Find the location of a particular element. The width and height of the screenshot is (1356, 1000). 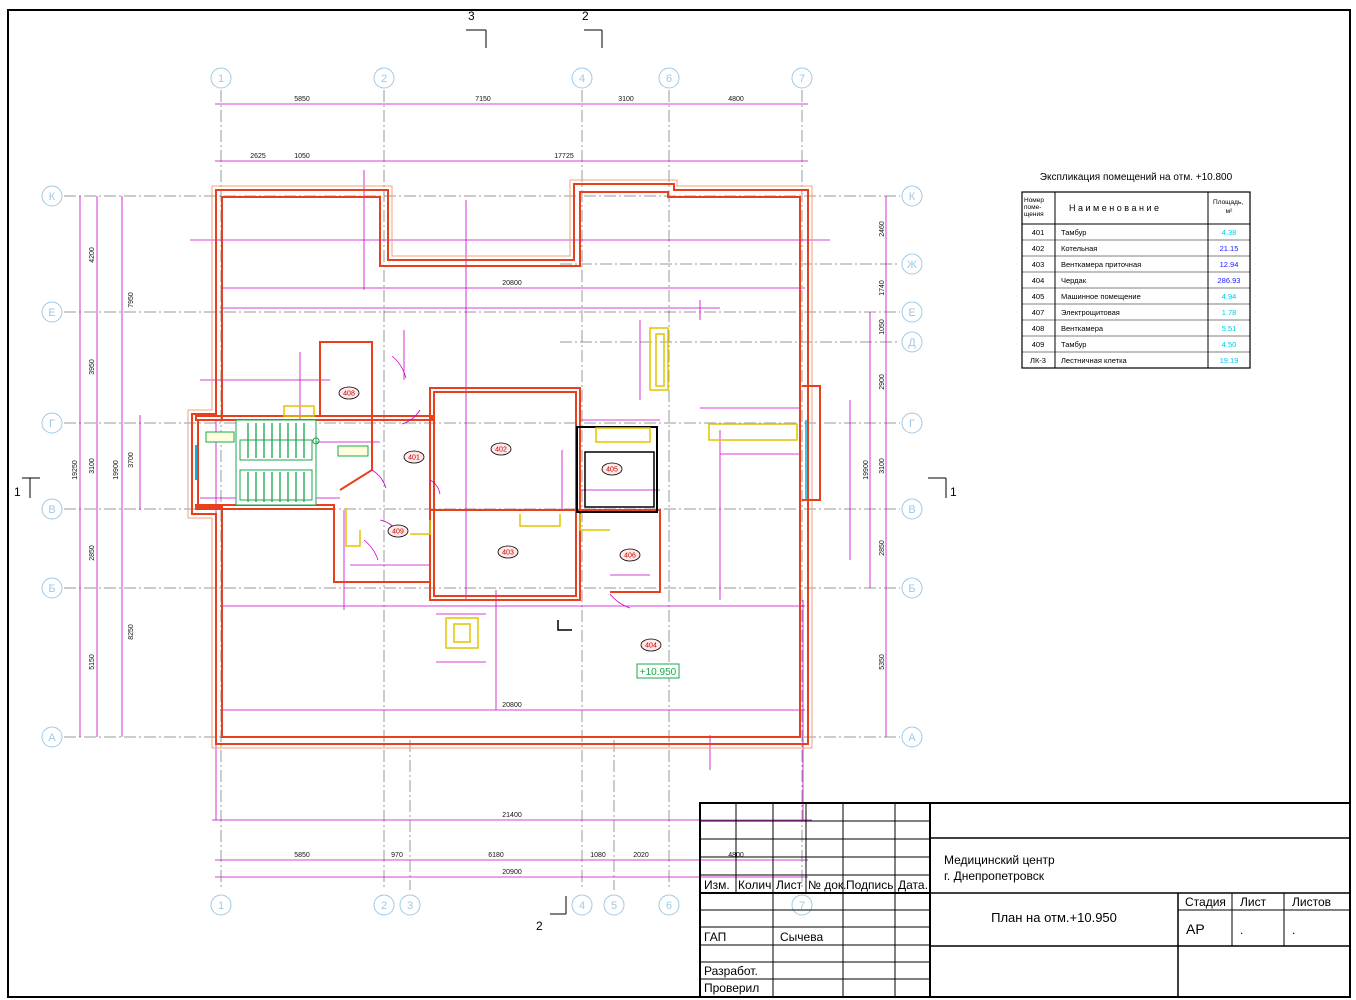

axis-bubbles-right: К Ж Е Д Г В Б А is located at coordinates (912, 466).